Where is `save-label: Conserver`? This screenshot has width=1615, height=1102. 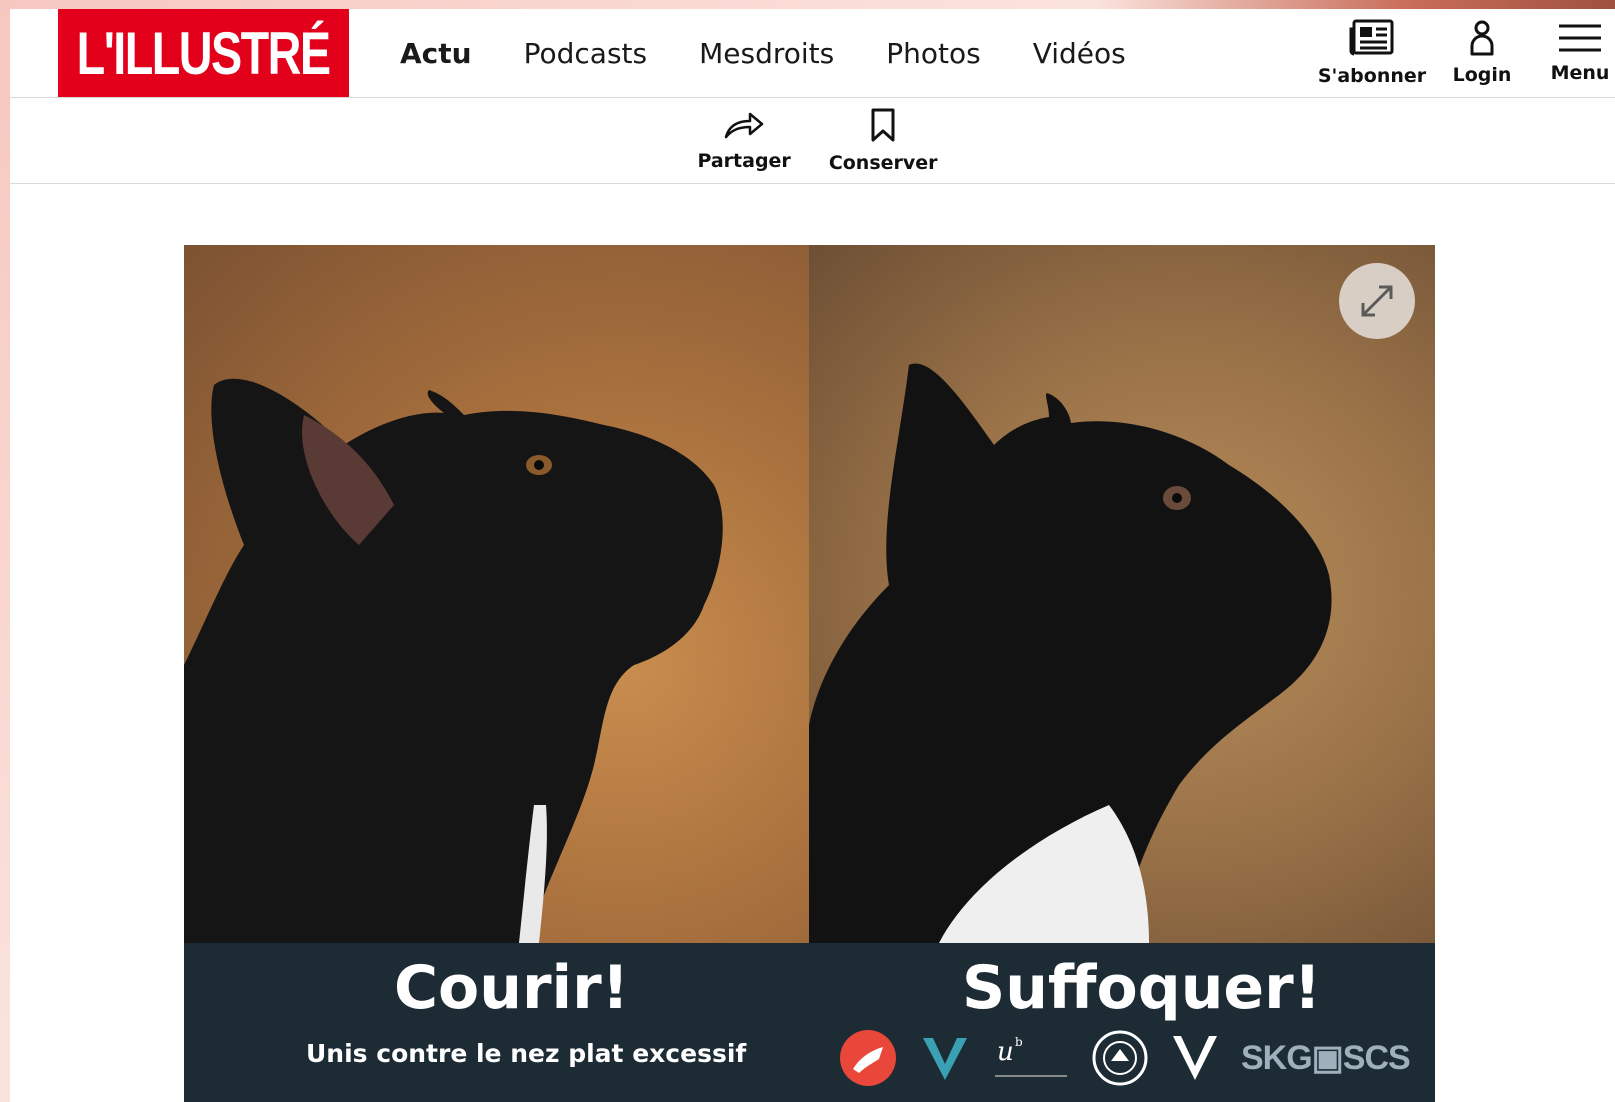 save-label: Conserver is located at coordinates (883, 162).